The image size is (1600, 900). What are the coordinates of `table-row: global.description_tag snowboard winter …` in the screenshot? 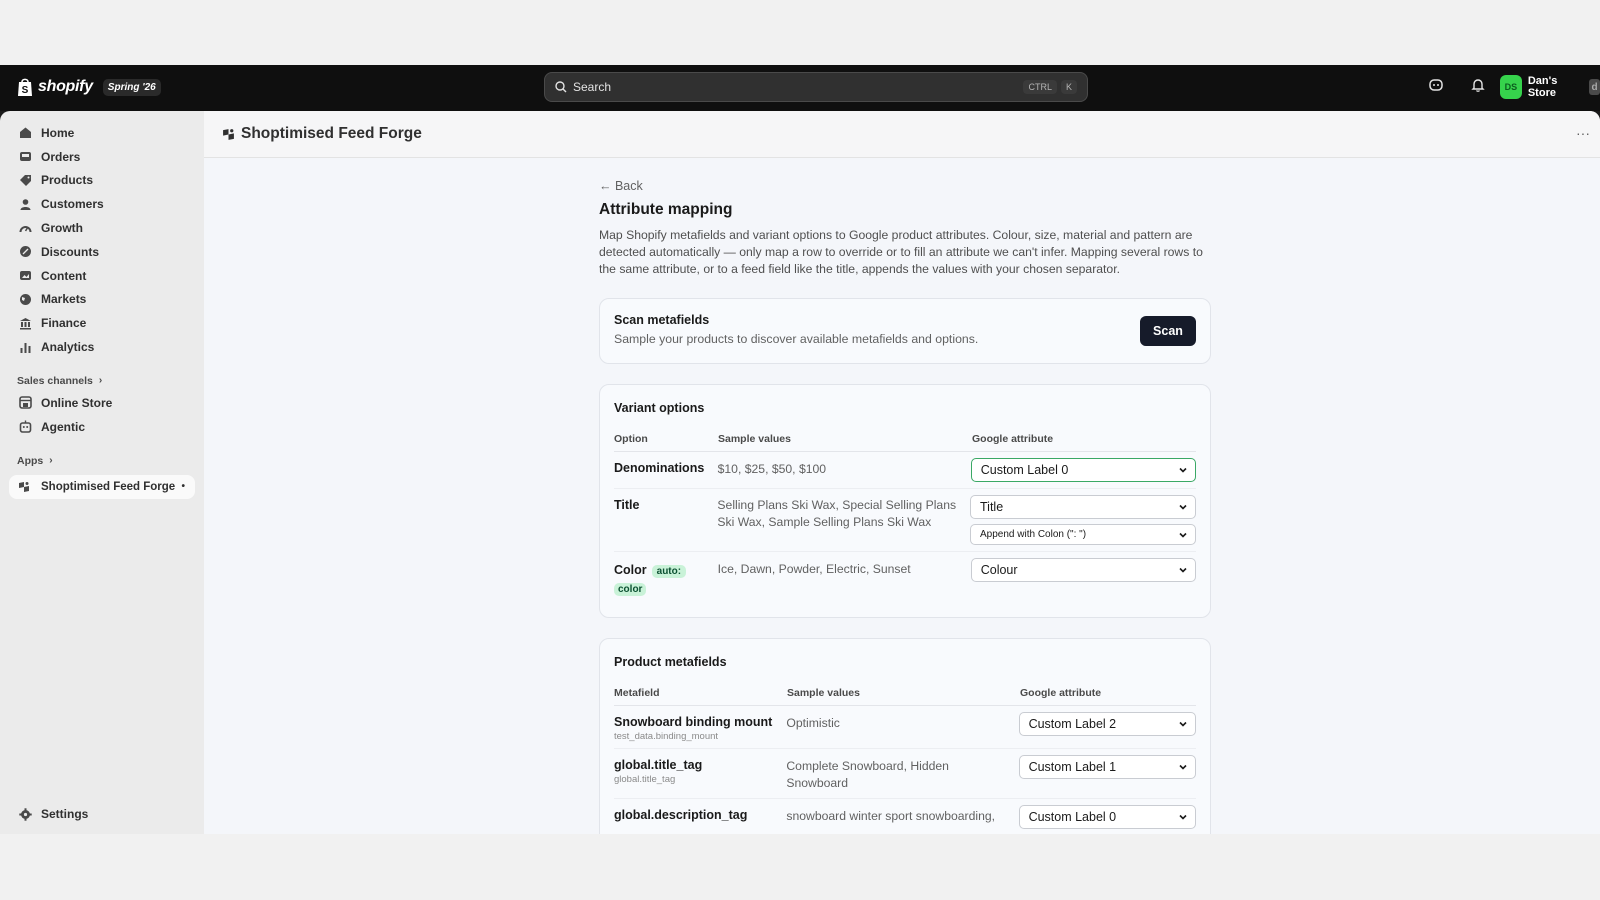 It's located at (905, 816).